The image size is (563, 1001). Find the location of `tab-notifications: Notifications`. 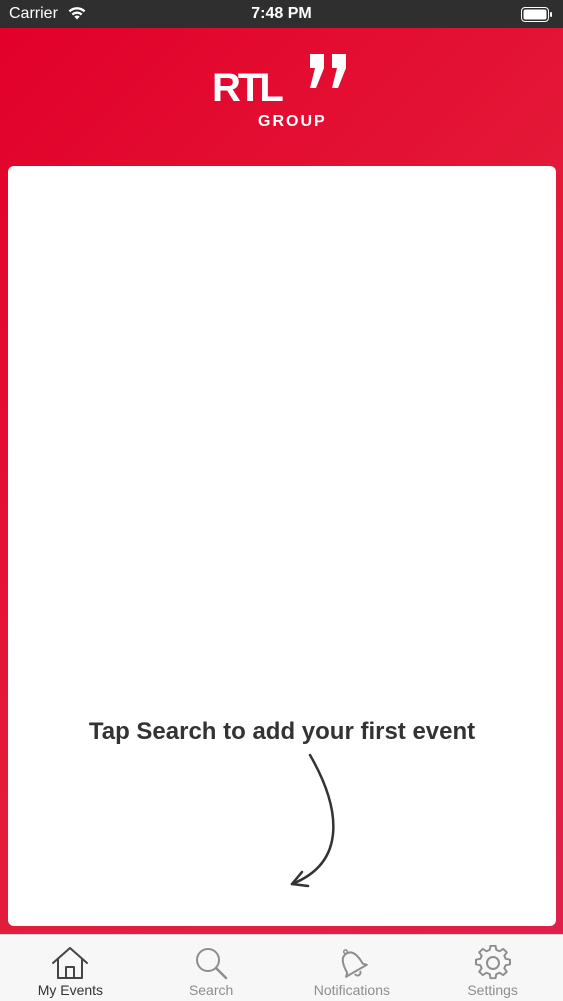

tab-notifications: Notifications is located at coordinates (352, 968).